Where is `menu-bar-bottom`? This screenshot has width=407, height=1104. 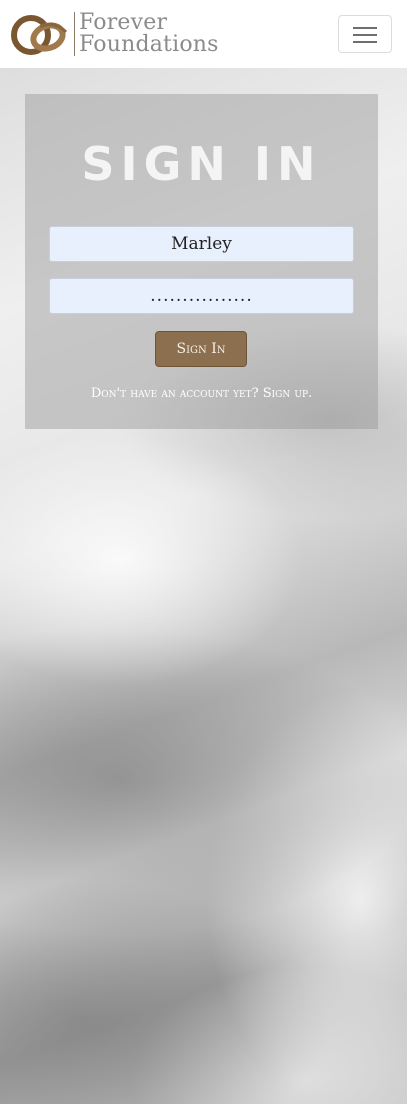 menu-bar-bottom is located at coordinates (365, 42).